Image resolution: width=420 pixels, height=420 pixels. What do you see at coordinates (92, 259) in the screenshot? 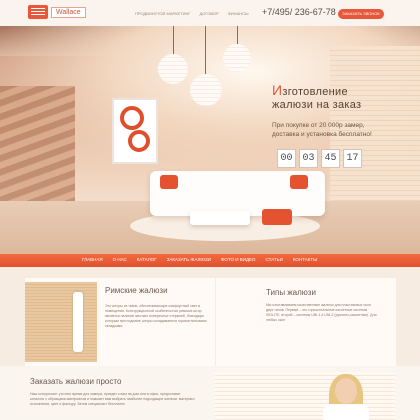
I see `nav-item-home: ГЛАВНАЯ` at bounding box center [92, 259].